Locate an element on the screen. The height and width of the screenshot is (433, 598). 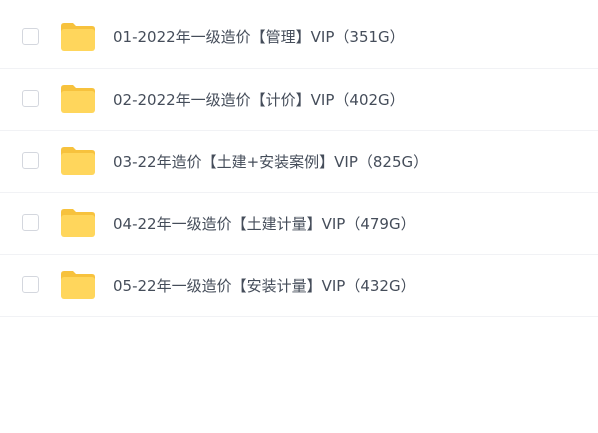
list-item: 05-22年一级造价【安装计量】VIP（432G） is located at coordinates (299, 286).